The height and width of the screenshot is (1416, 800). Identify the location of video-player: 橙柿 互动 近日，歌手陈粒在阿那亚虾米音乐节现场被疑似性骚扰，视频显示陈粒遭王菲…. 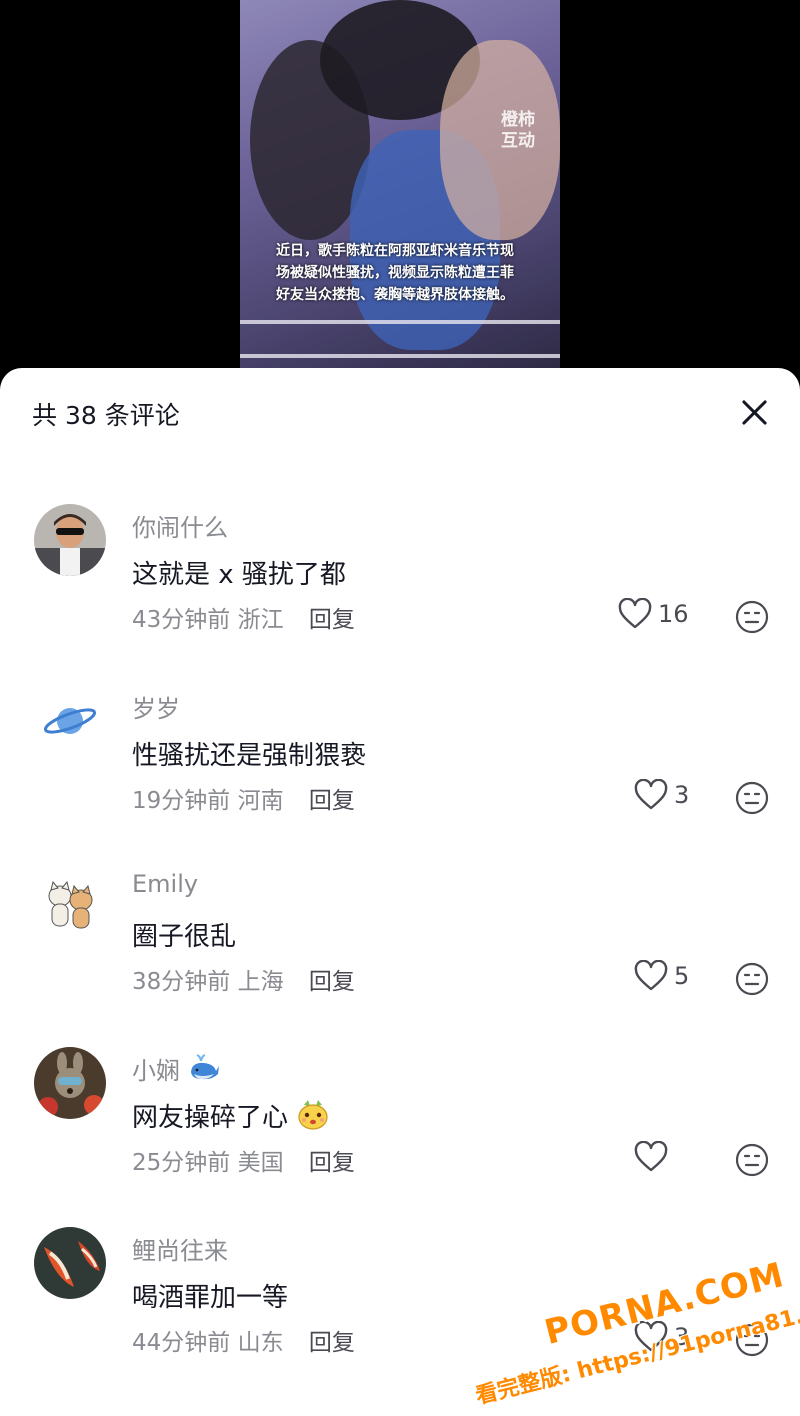
(400, 184).